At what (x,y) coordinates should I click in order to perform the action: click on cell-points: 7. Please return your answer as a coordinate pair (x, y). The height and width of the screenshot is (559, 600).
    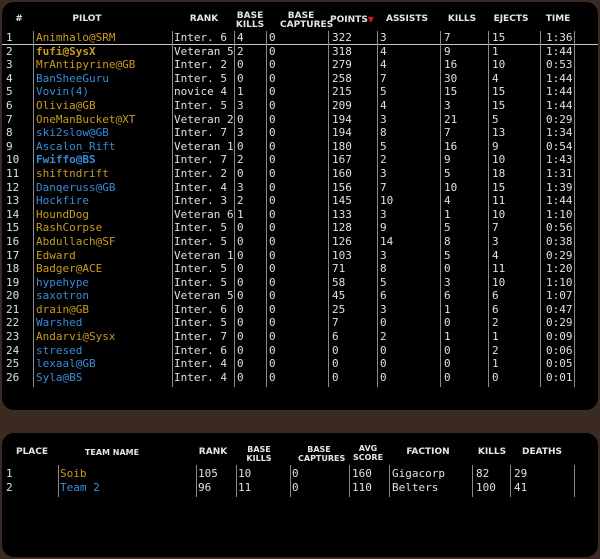
    Looking at the image, I should click on (335, 323).